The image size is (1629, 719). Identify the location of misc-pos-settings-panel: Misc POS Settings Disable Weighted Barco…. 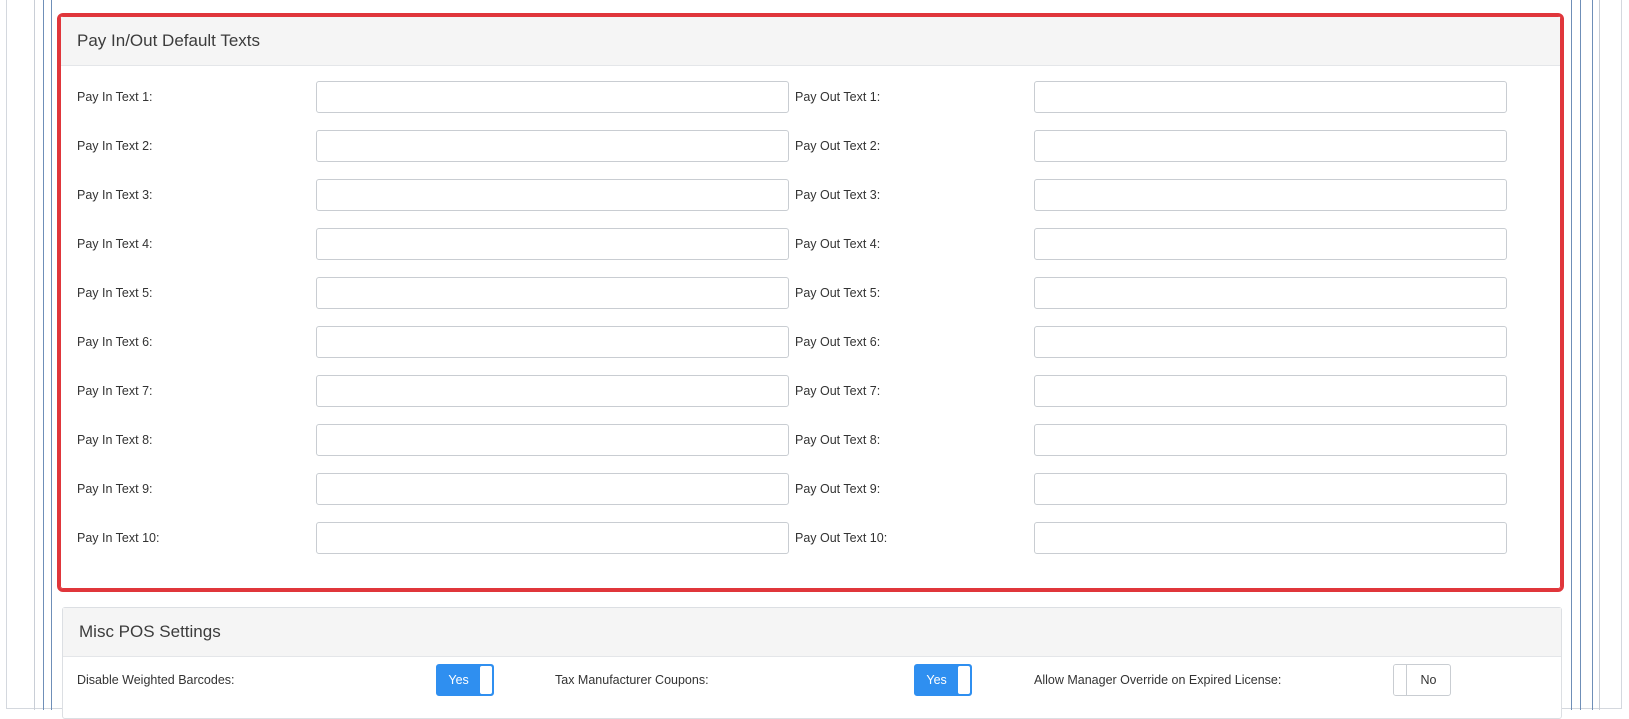
(812, 663).